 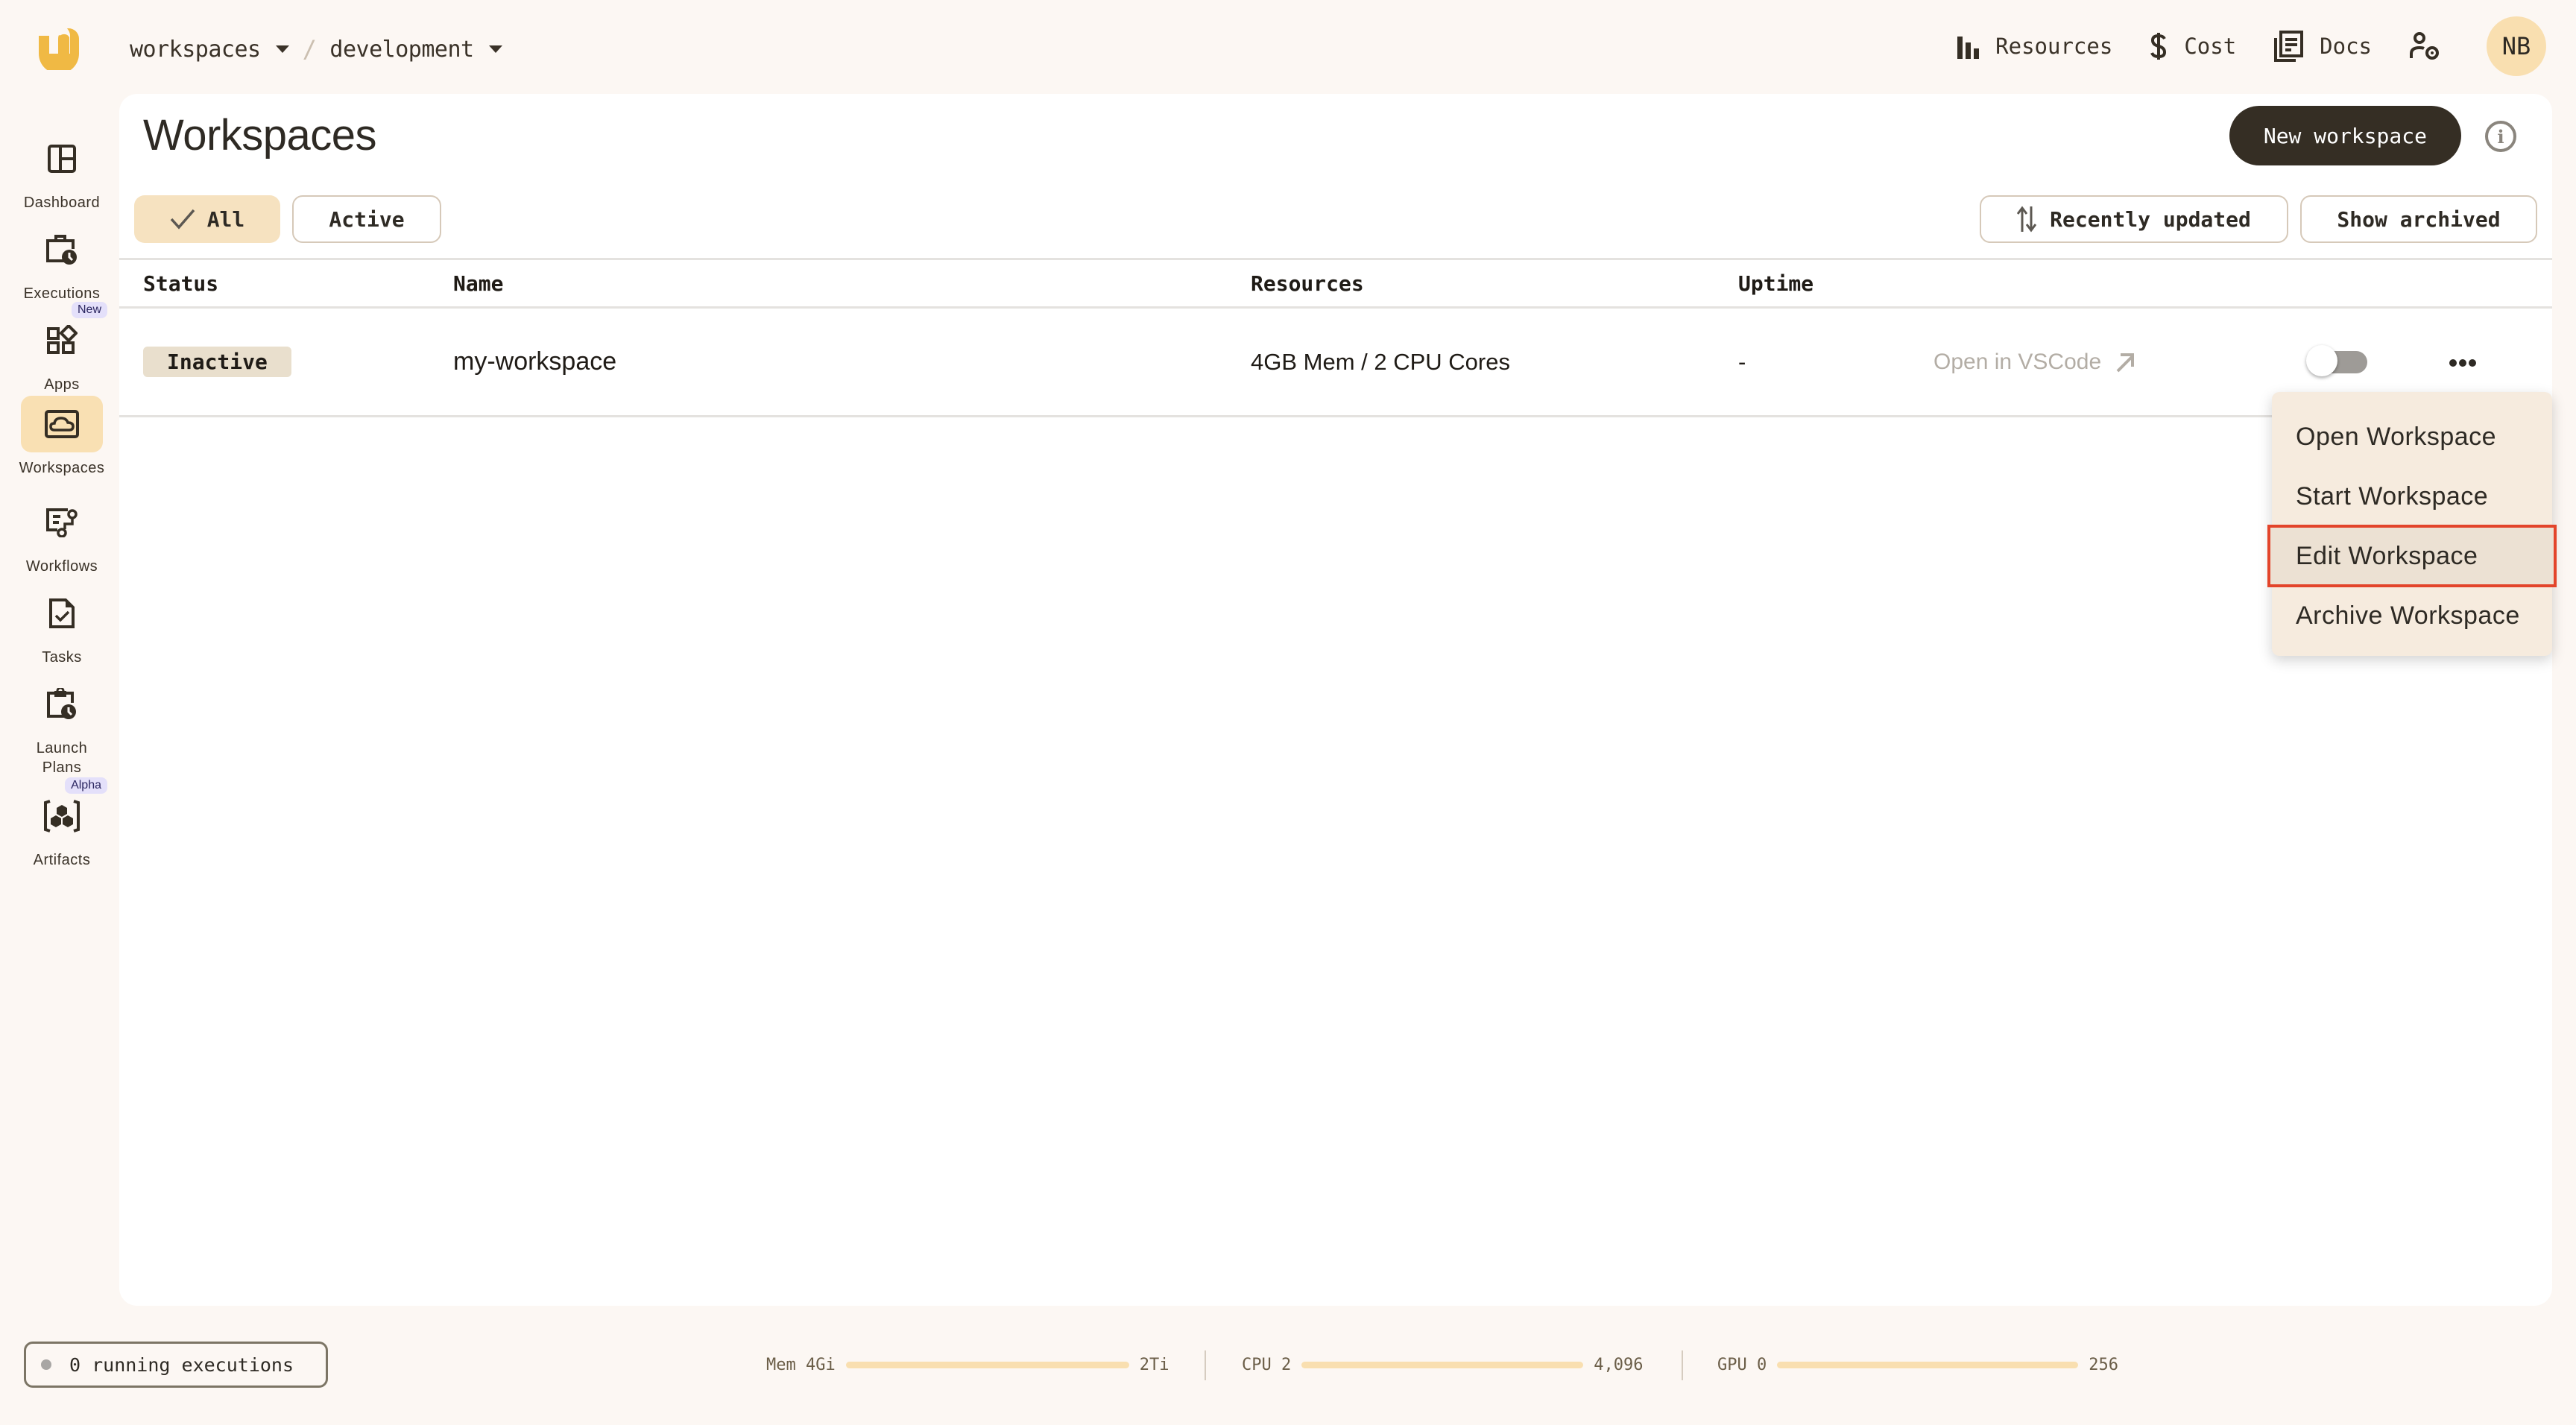 I want to click on usage-max: 4,096, so click(x=1619, y=1364).